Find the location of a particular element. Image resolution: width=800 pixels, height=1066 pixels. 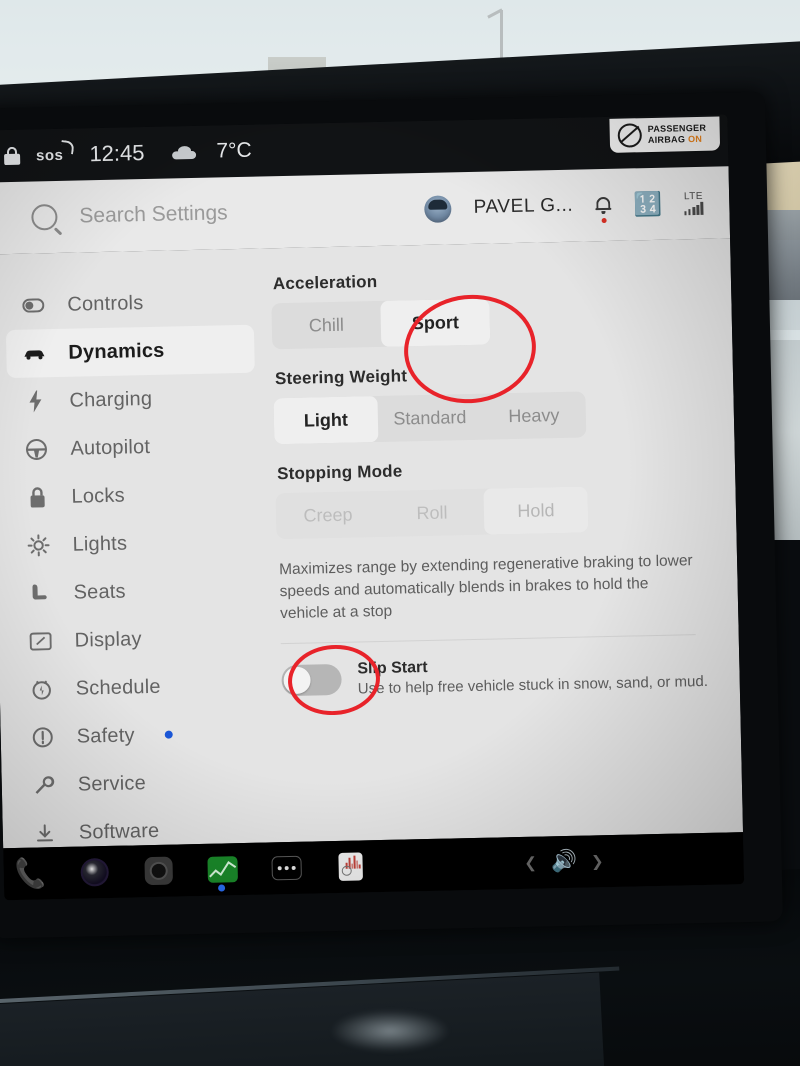

toggle-knob is located at coordinates (297, 680).